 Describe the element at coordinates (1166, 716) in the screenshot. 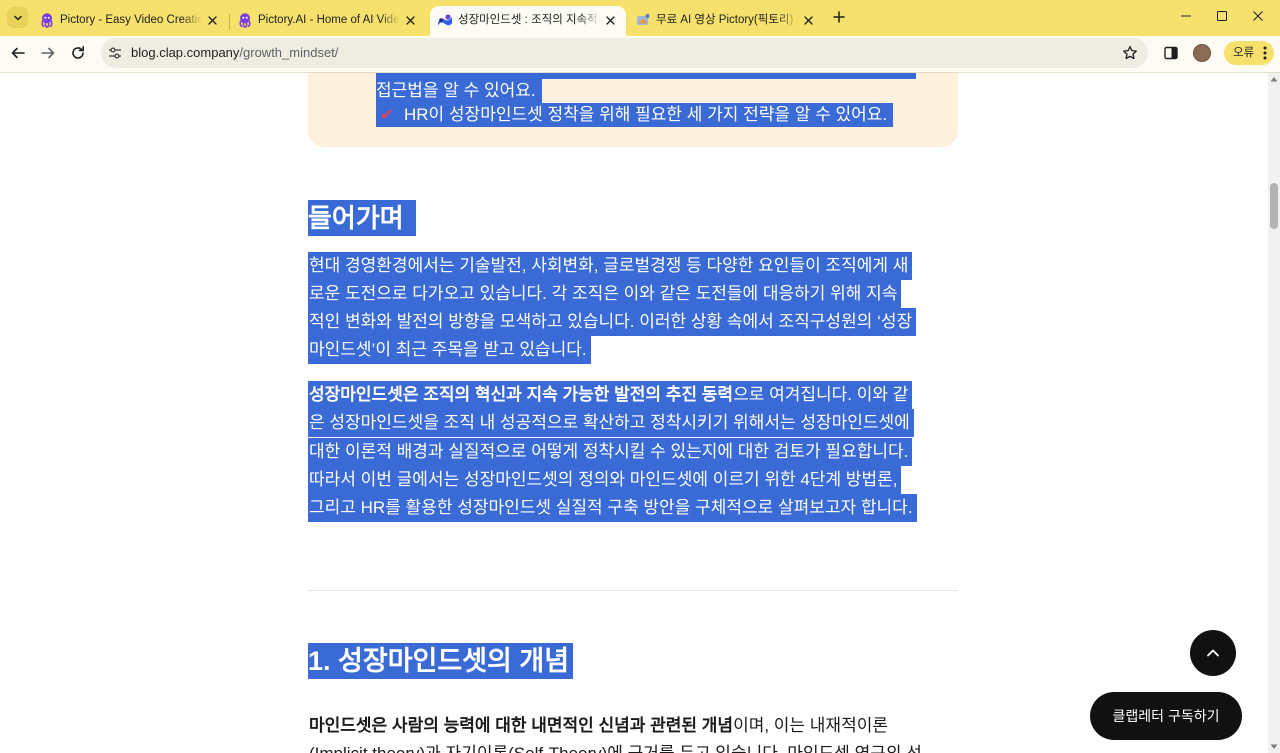

I see `subscribe-button: 클랩레터 구독하기` at that location.